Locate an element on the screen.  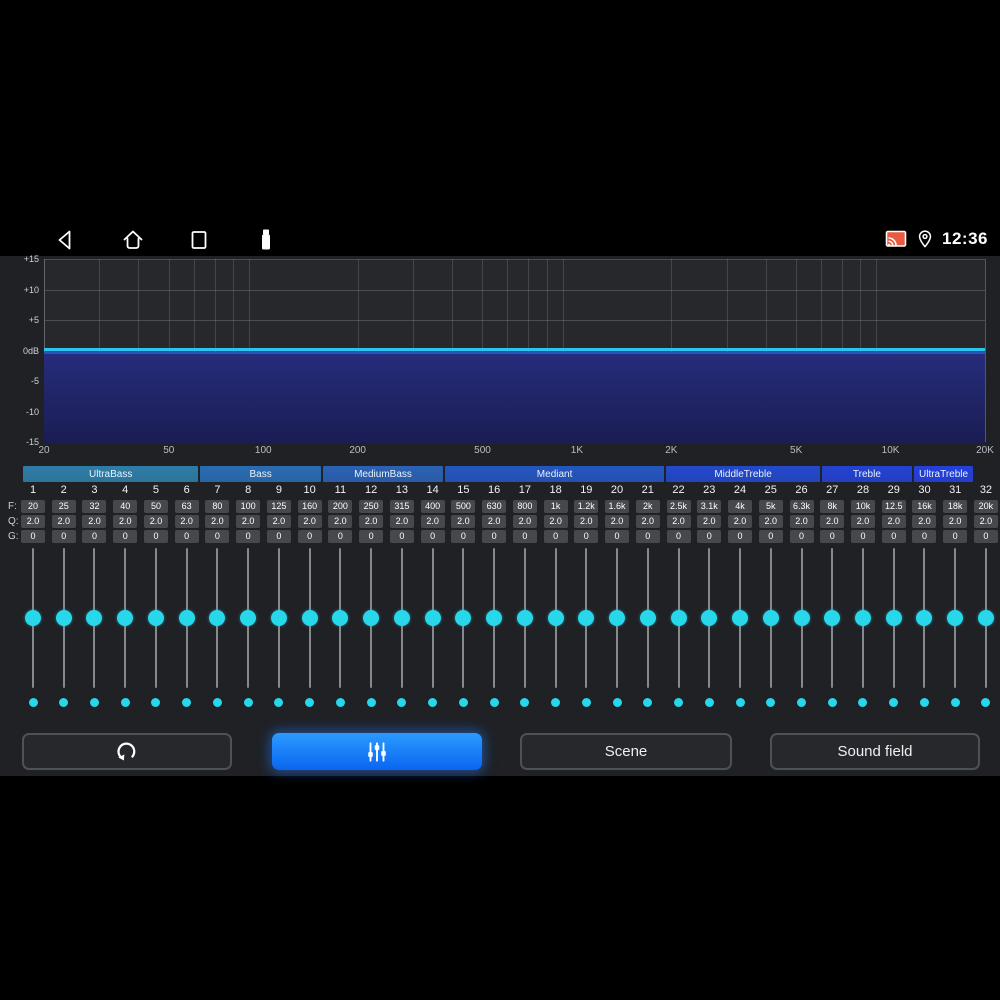
home-icon is located at coordinates (133, 240).